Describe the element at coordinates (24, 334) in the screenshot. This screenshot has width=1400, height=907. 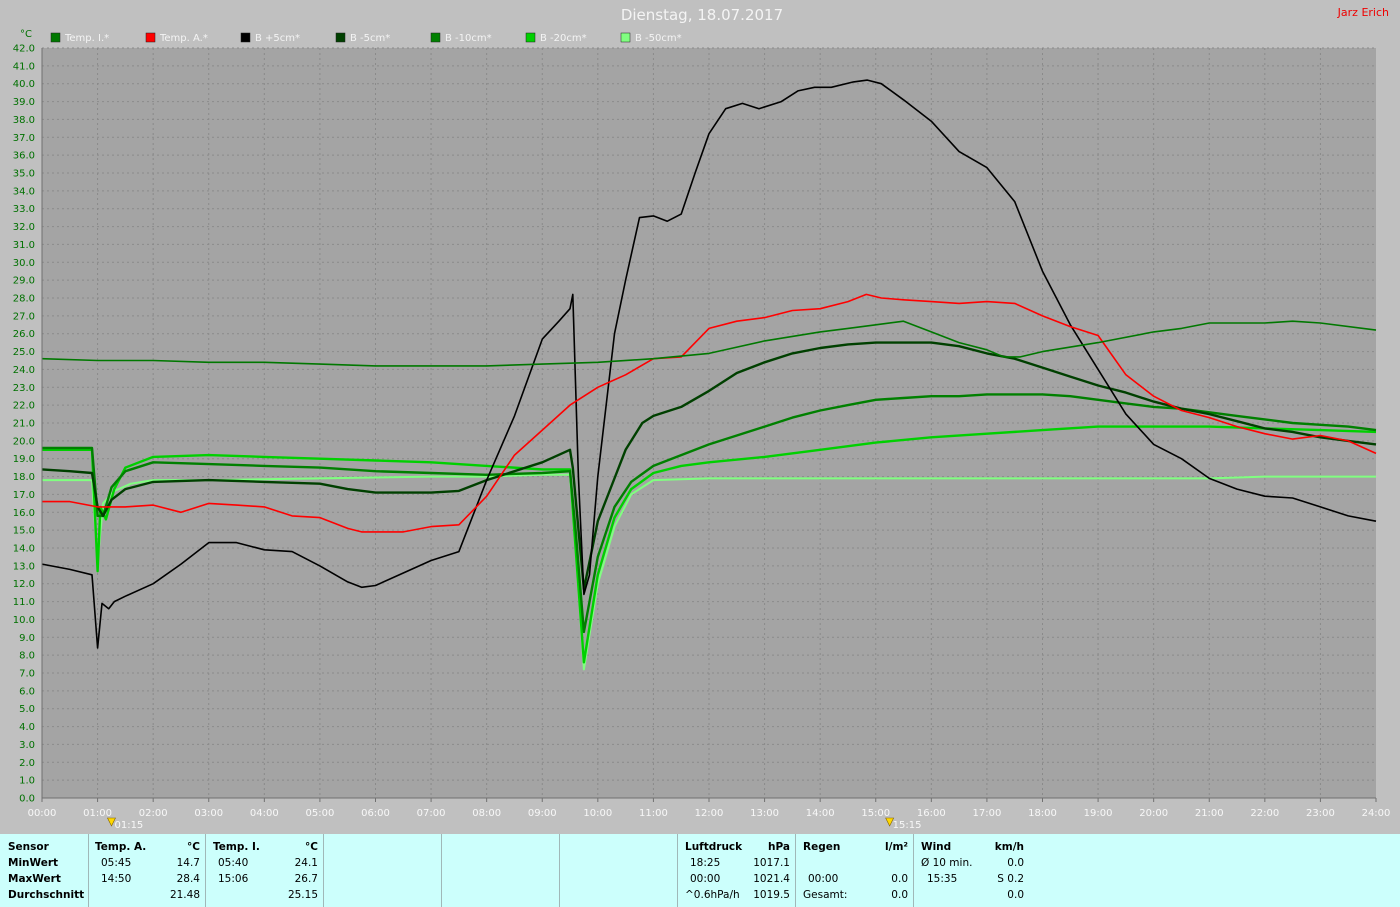
I see `y-tick-label: 26.0` at that location.